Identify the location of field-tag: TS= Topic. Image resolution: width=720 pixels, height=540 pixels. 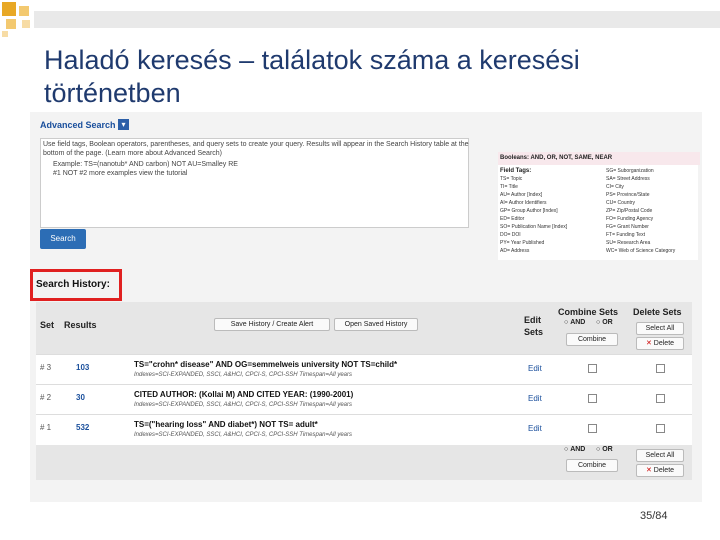
(511, 179).